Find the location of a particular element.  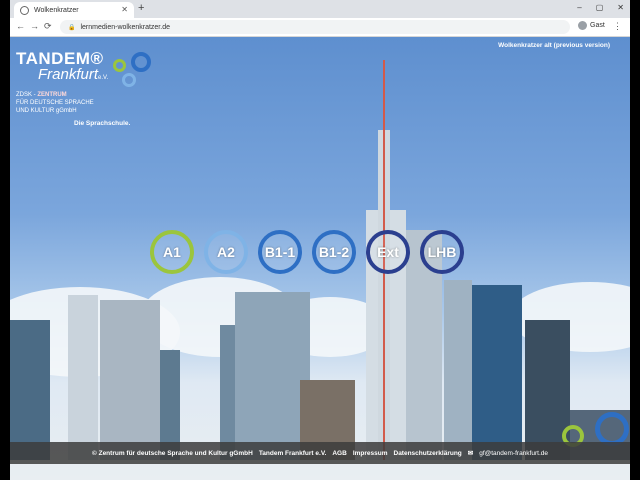

tab-bar: Wolkenkratzer ✕ + – ▢ ✕ is located at coordinates (320, 9).